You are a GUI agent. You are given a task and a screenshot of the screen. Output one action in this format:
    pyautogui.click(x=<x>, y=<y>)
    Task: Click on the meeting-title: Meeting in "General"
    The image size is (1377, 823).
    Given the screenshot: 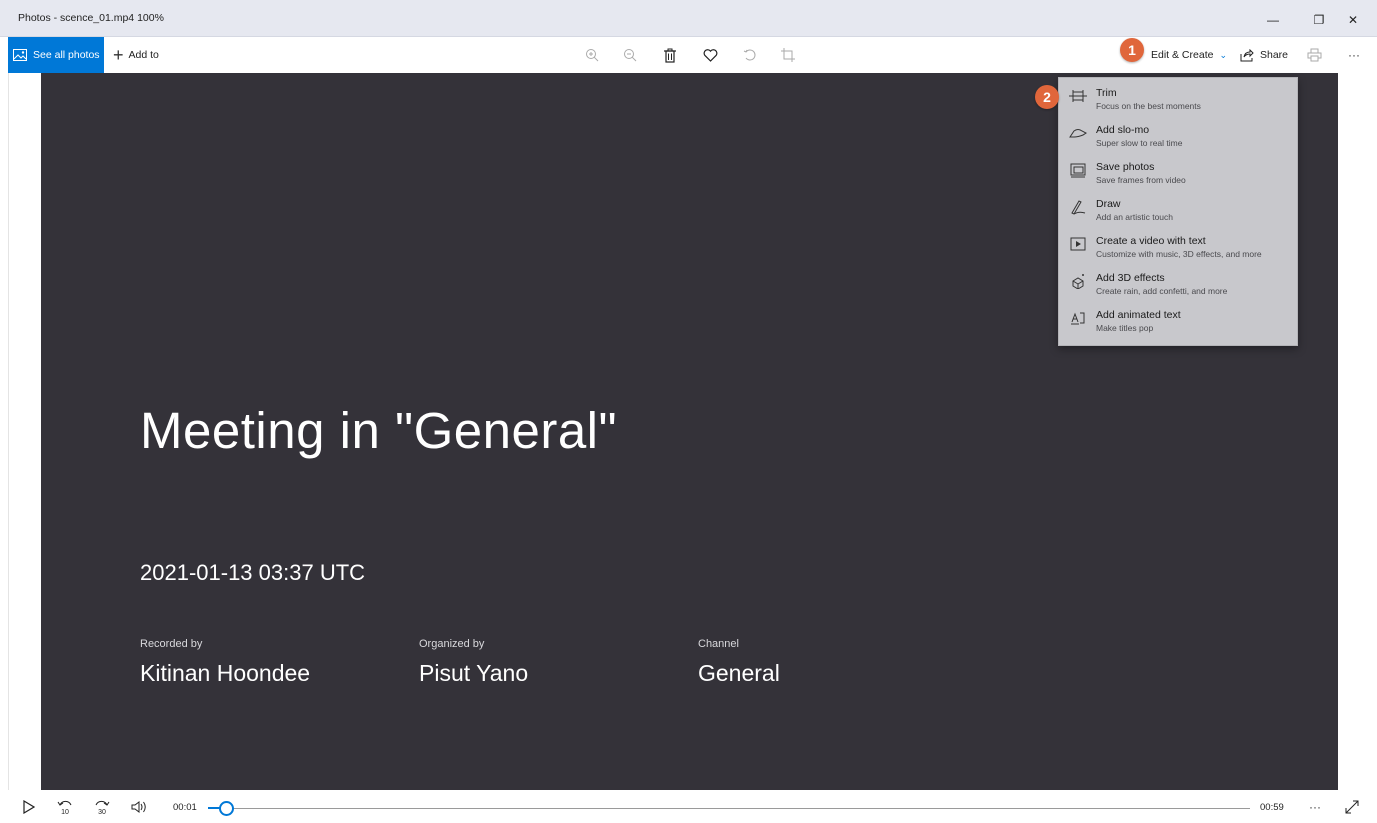 What is the action you would take?
    pyautogui.click(x=379, y=430)
    